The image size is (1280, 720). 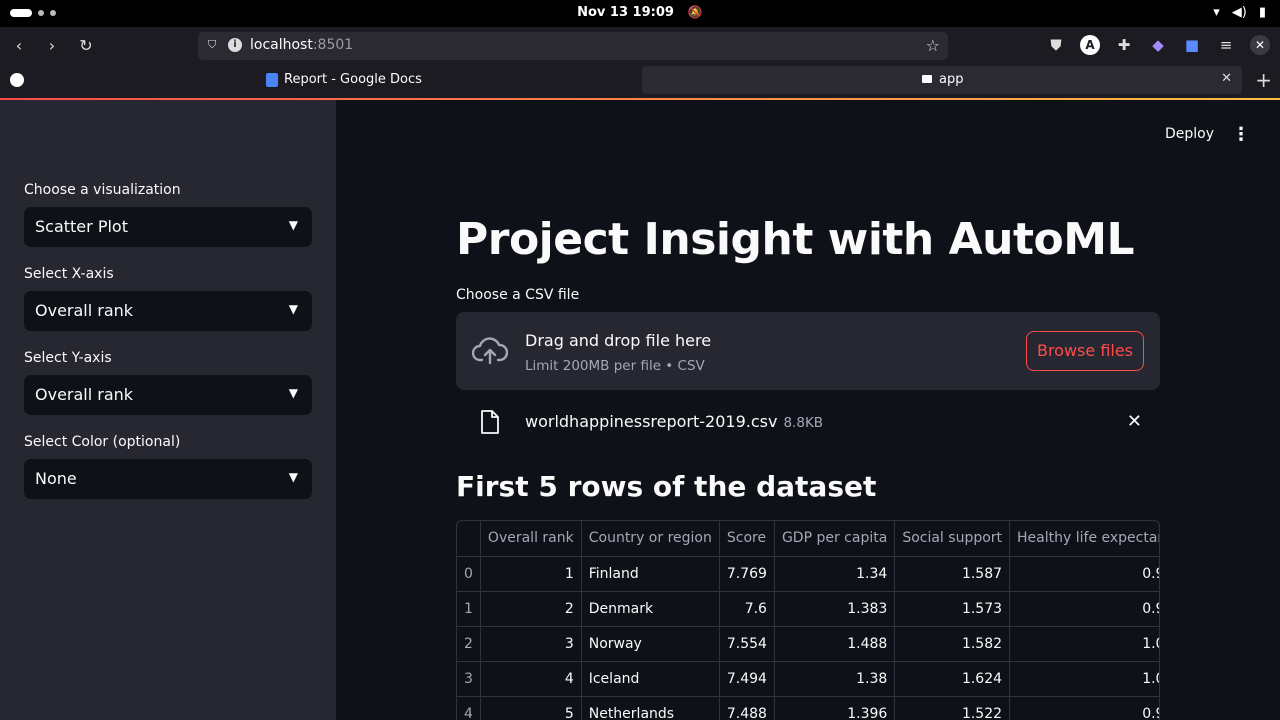 I want to click on table-cell: Norway, so click(x=650, y=644).